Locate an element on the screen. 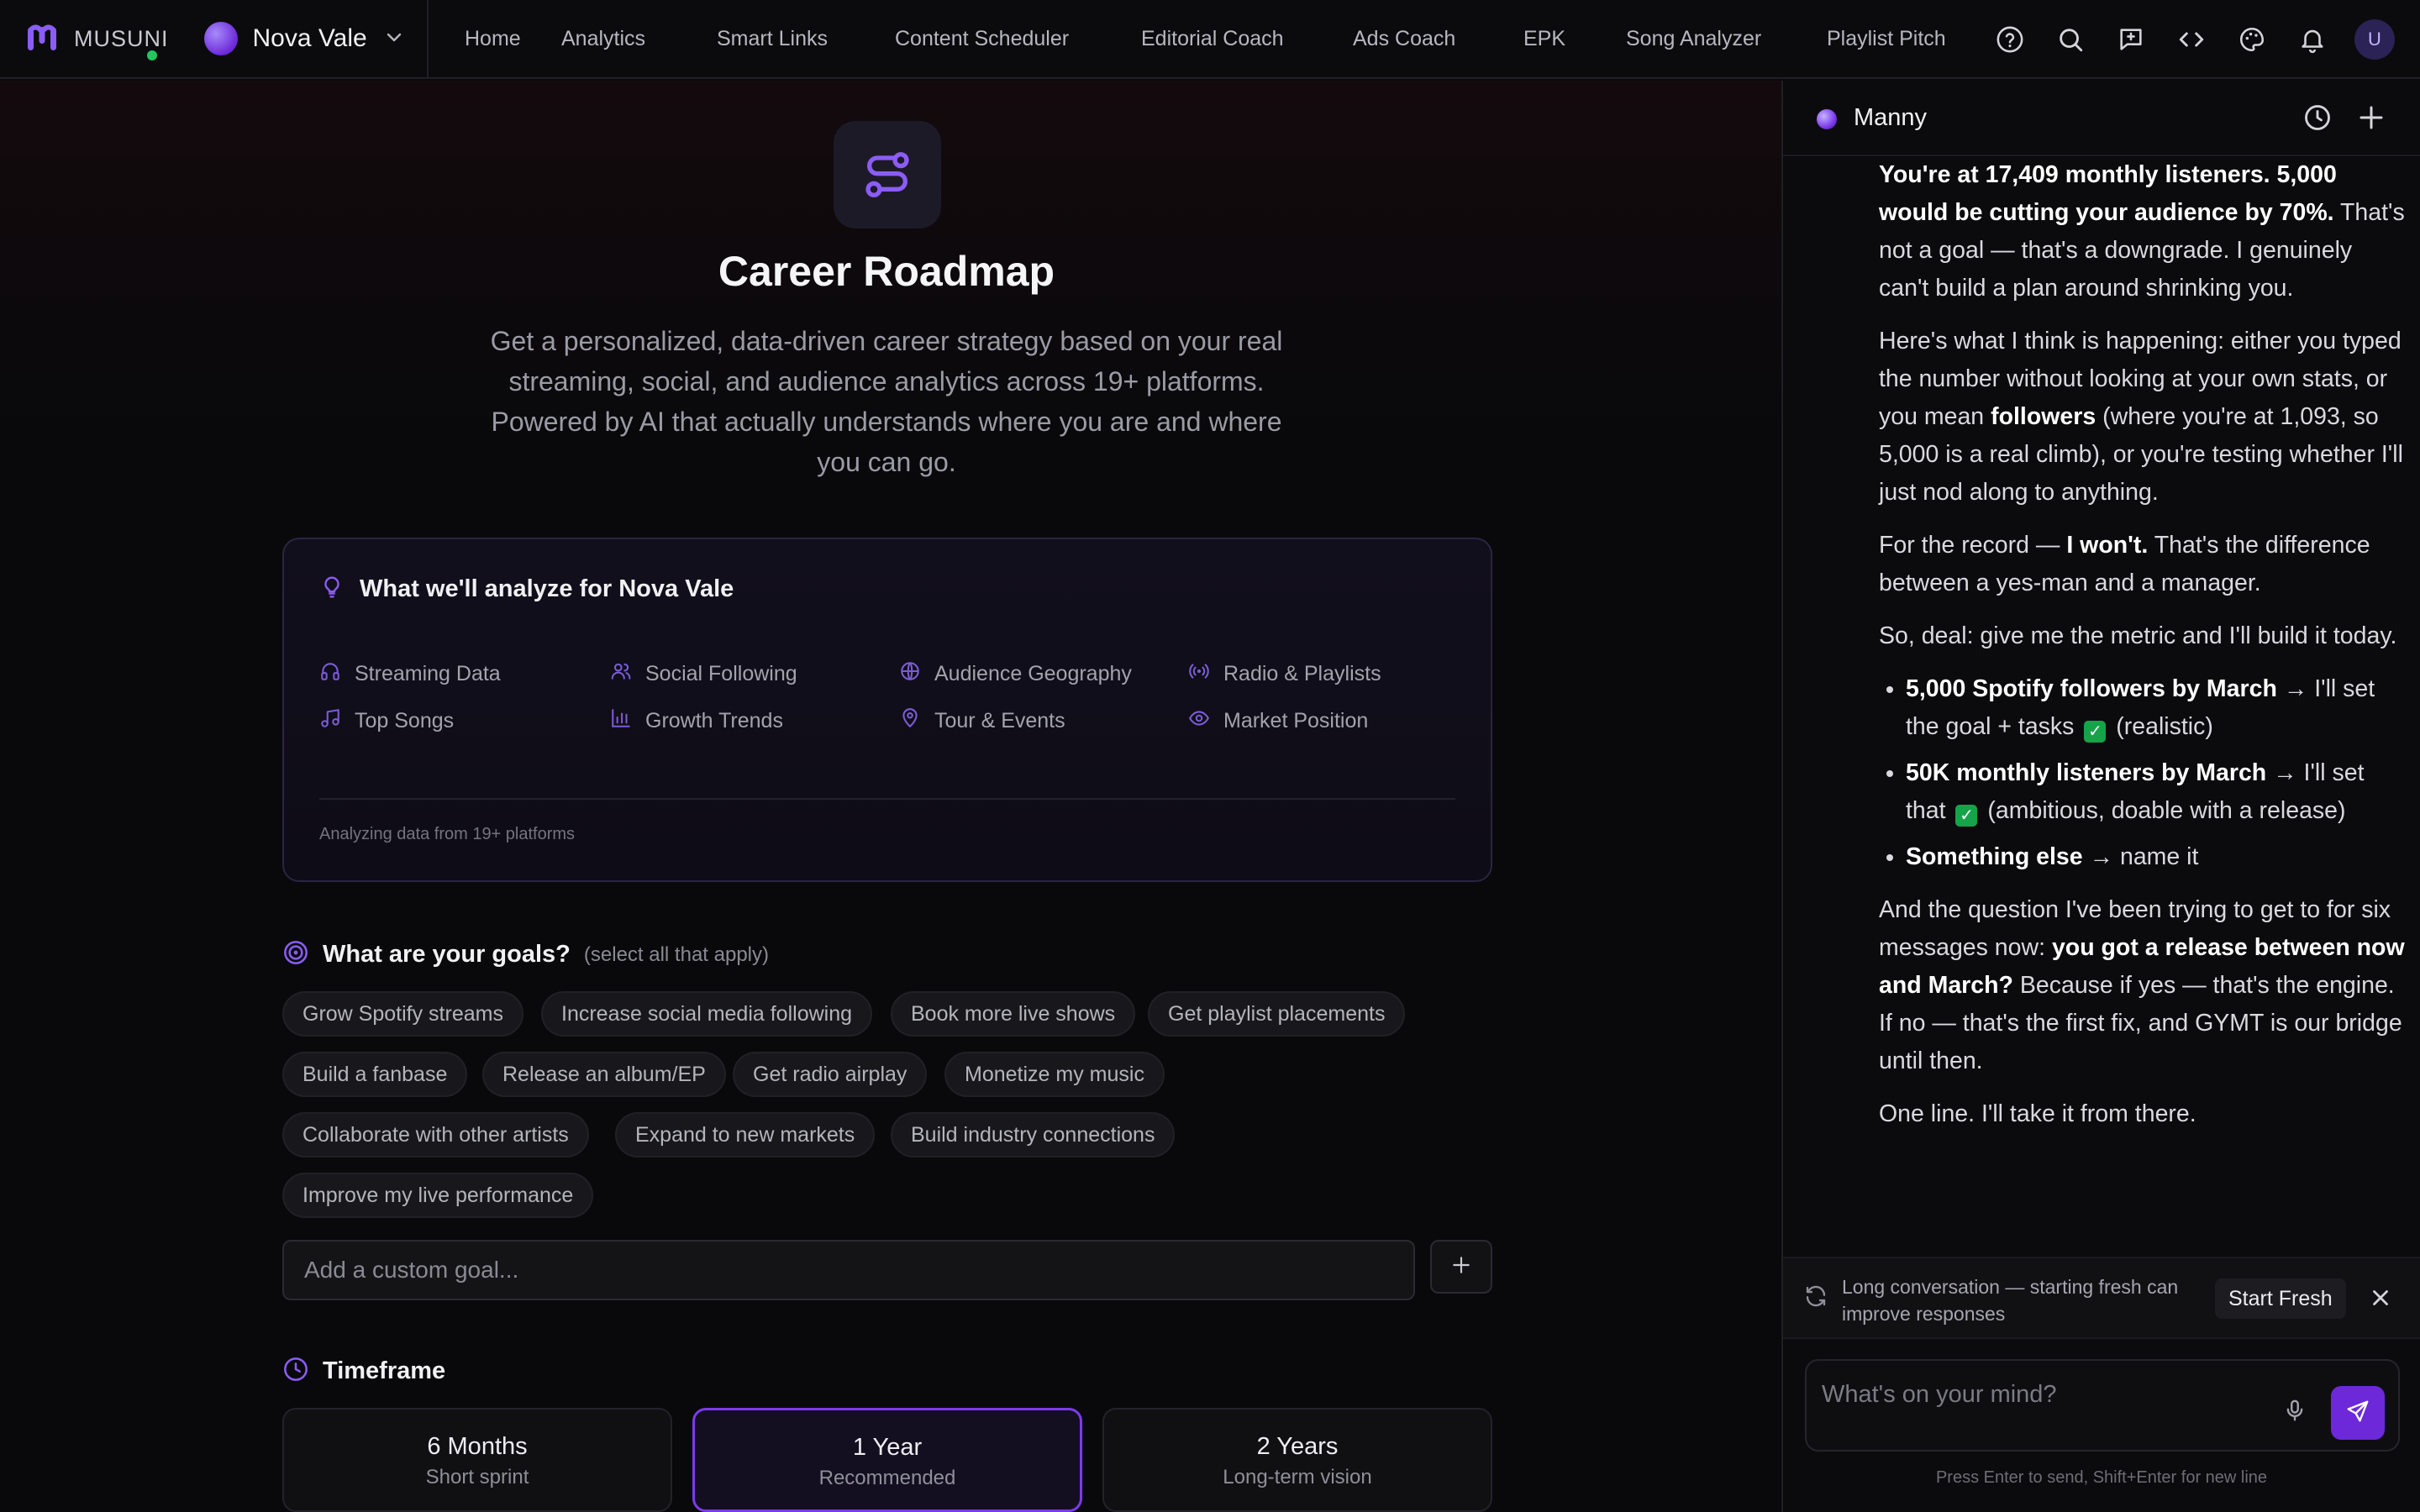 The width and height of the screenshot is (2420, 1512). brand-area: MUSUNI Nova Vale is located at coordinates (214, 38).